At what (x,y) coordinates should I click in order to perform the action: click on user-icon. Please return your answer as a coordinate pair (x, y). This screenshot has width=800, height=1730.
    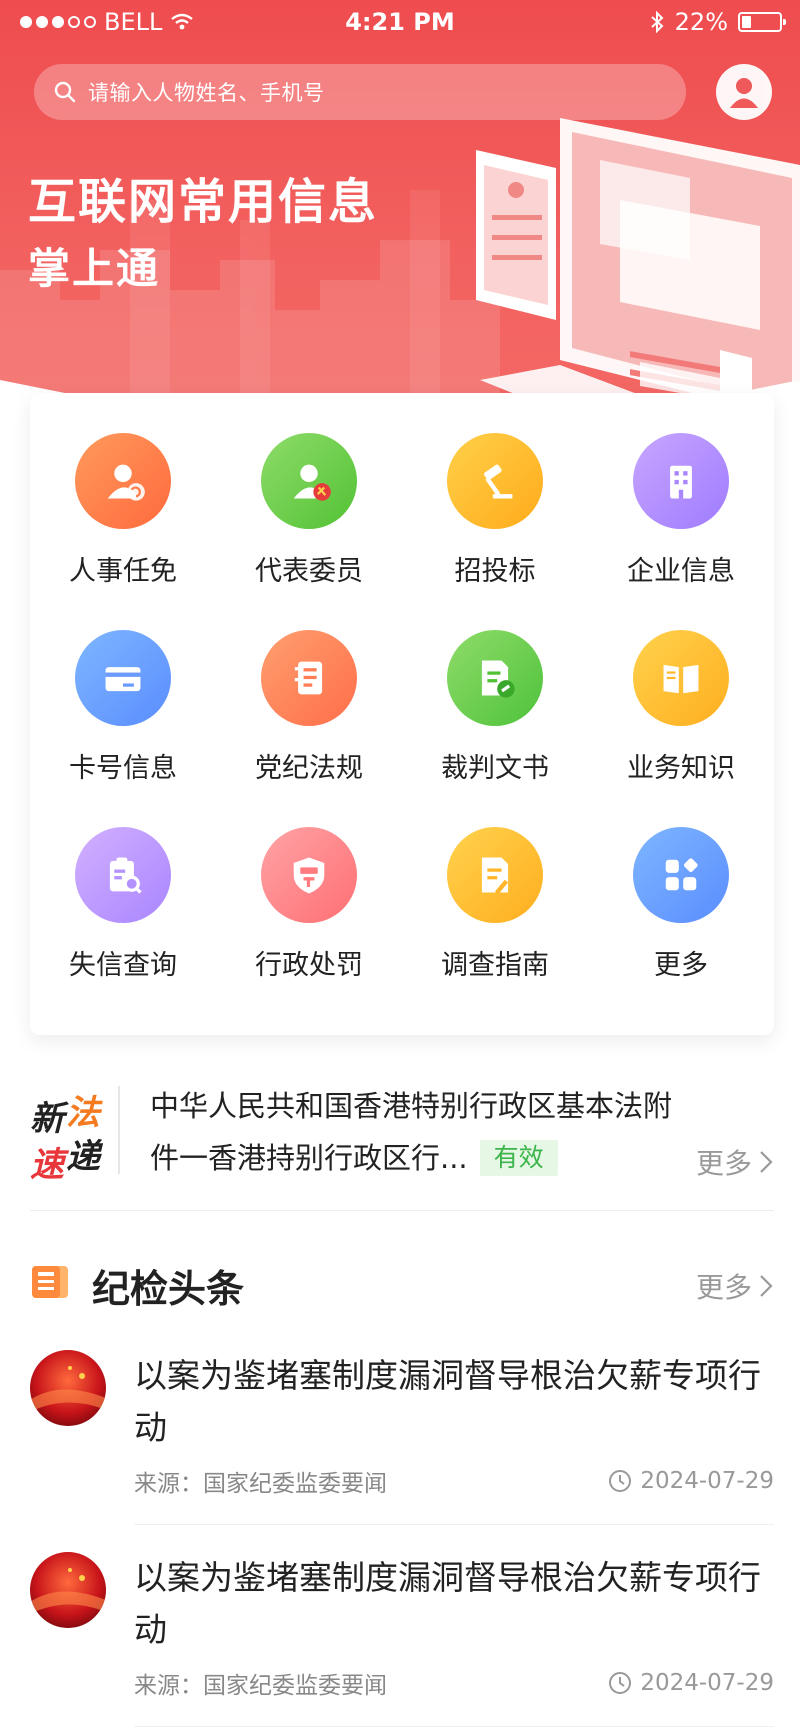
    Looking at the image, I should click on (744, 93).